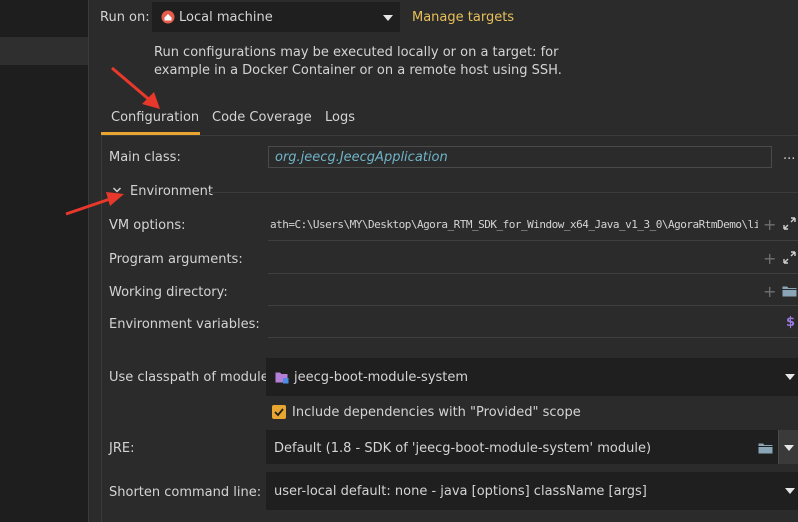 This screenshot has height=522, width=798. Describe the element at coordinates (145, 157) in the screenshot. I see `main-class-label: Main class:` at that location.